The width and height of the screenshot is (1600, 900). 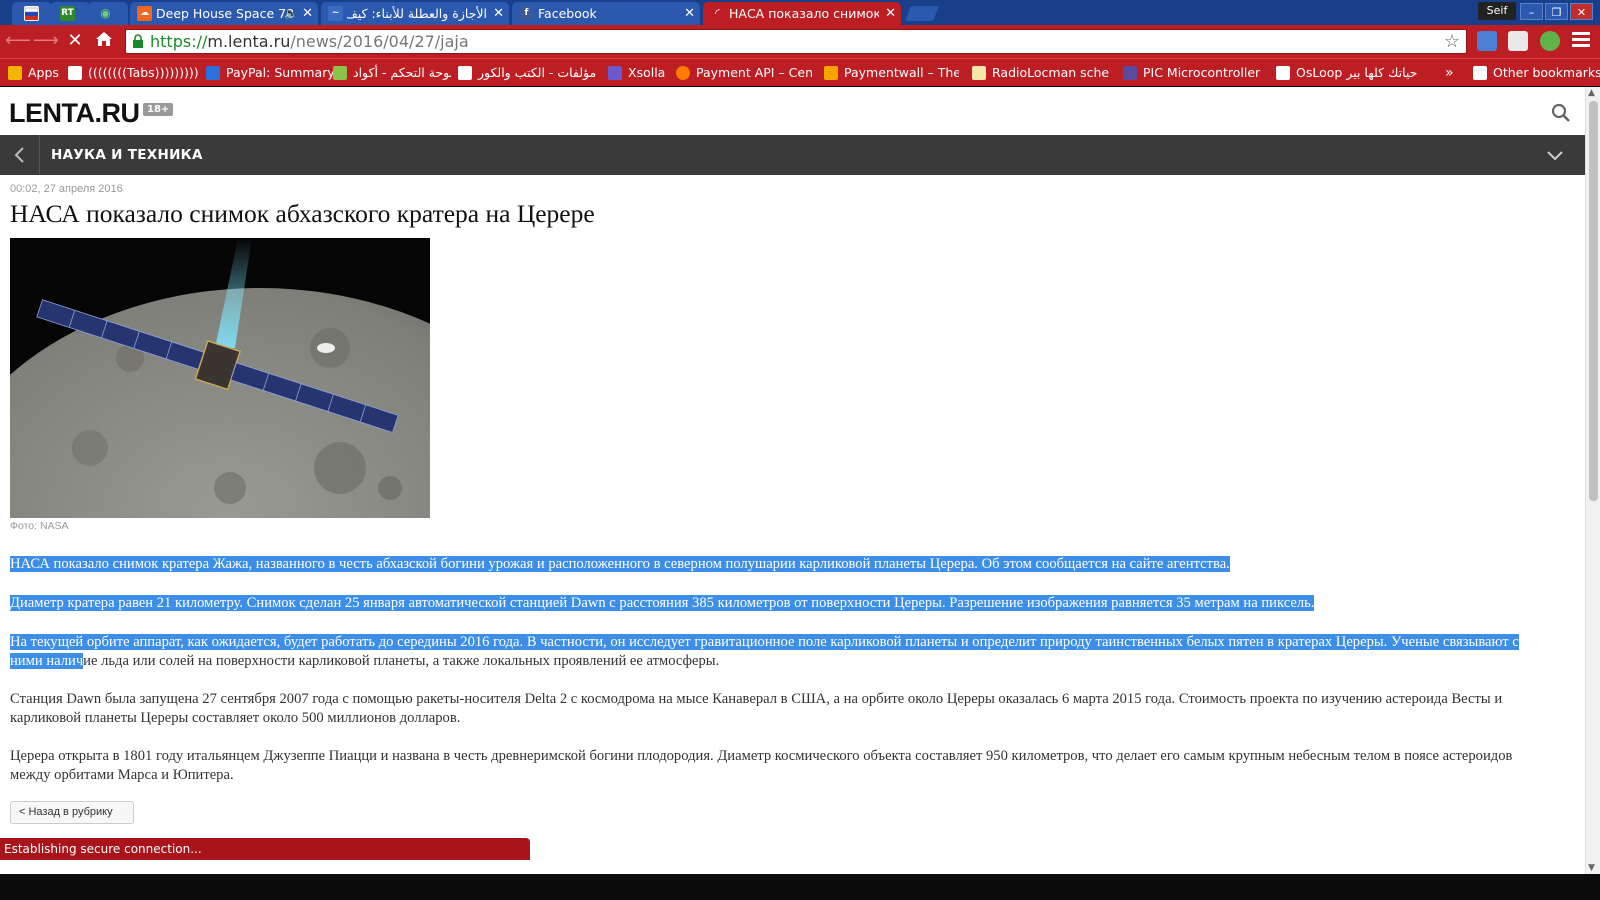 I want to click on bookmark-apps: Apps, so click(x=33, y=73).